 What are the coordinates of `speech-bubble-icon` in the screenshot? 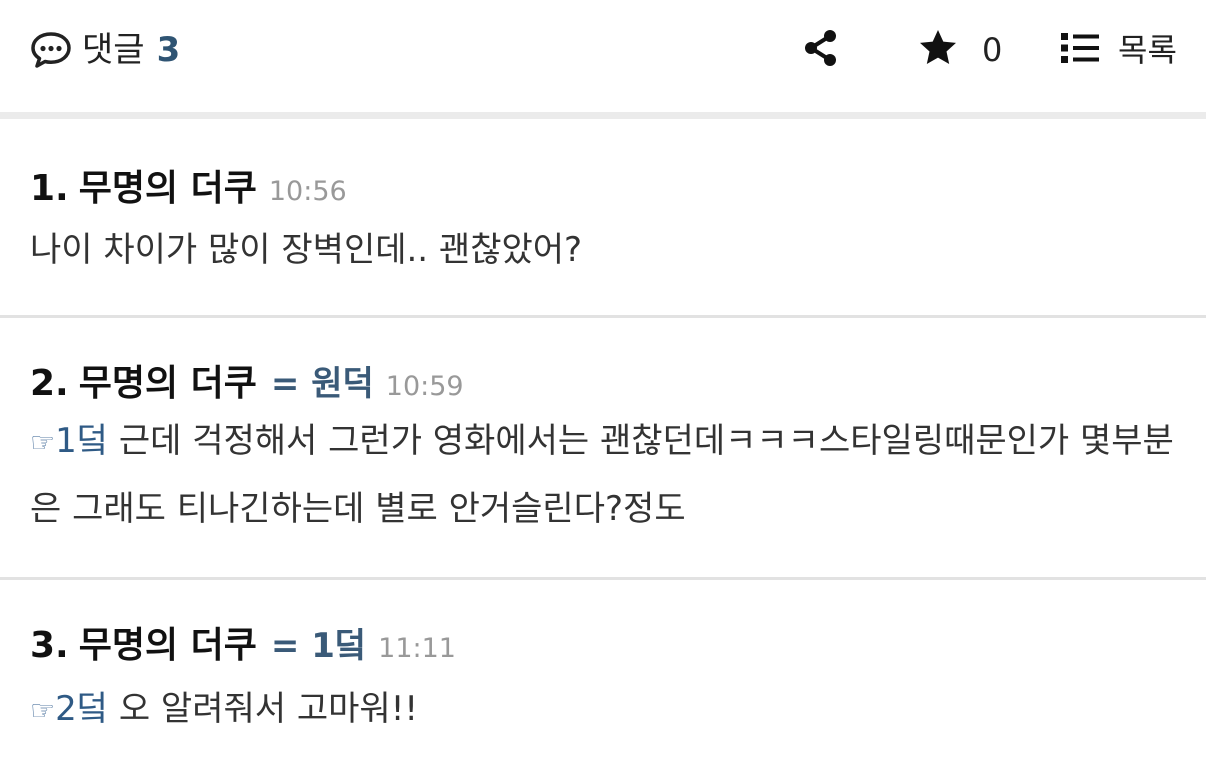 It's located at (51, 50).